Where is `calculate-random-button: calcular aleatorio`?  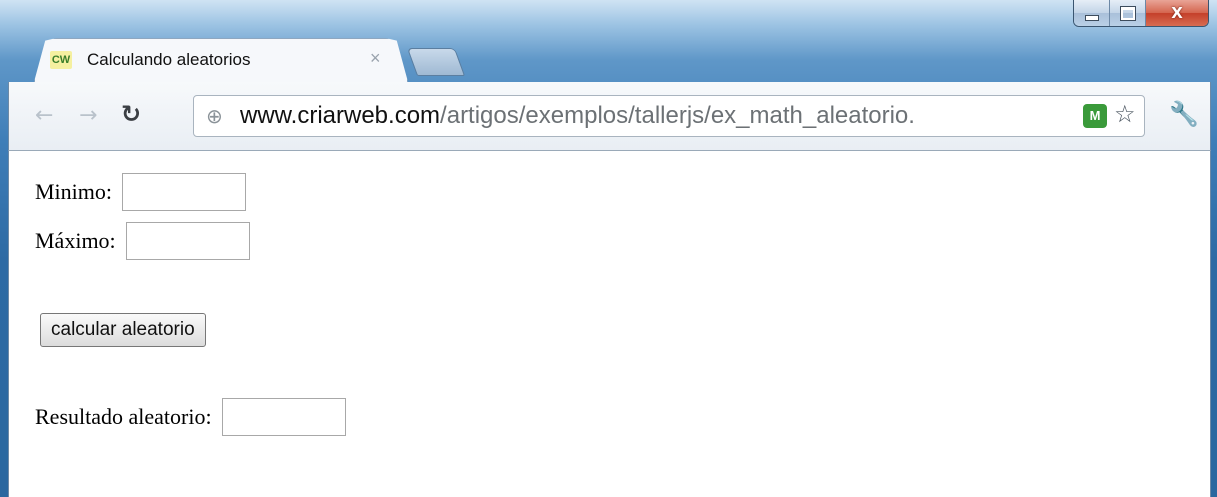
calculate-random-button: calcular aleatorio is located at coordinates (123, 330).